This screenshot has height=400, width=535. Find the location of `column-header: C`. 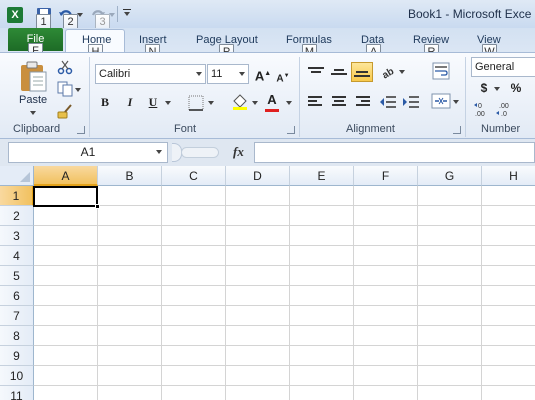

column-header: C is located at coordinates (194, 176).